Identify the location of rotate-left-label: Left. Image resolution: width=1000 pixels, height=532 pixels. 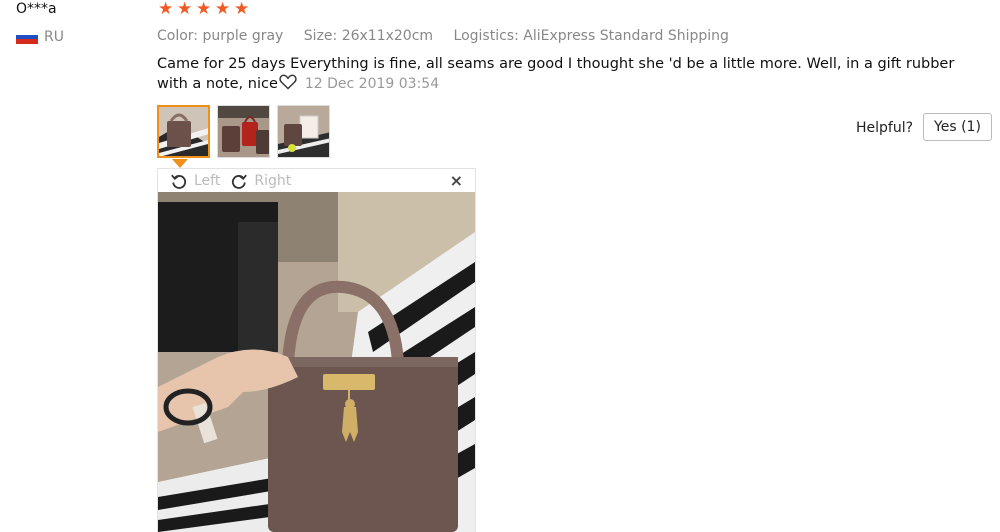
(207, 180).